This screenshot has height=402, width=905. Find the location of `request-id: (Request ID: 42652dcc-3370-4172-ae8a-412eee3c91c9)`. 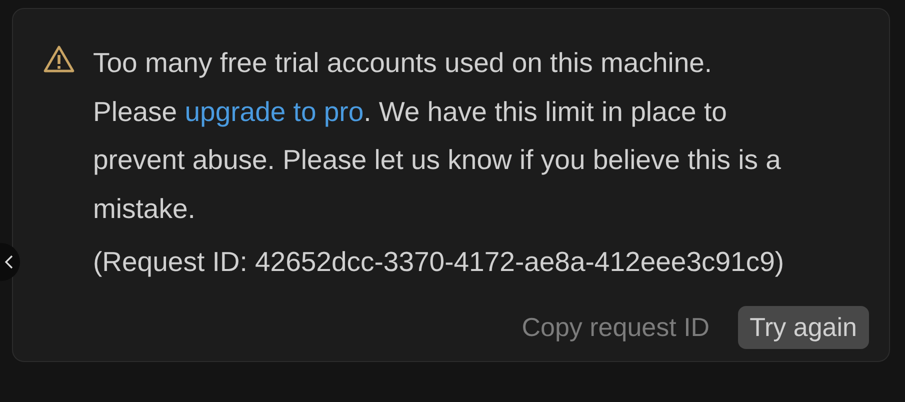

request-id: (Request ID: 42652dcc-3370-4172-ae8a-412eee3c91c9) is located at coordinates (439, 262).